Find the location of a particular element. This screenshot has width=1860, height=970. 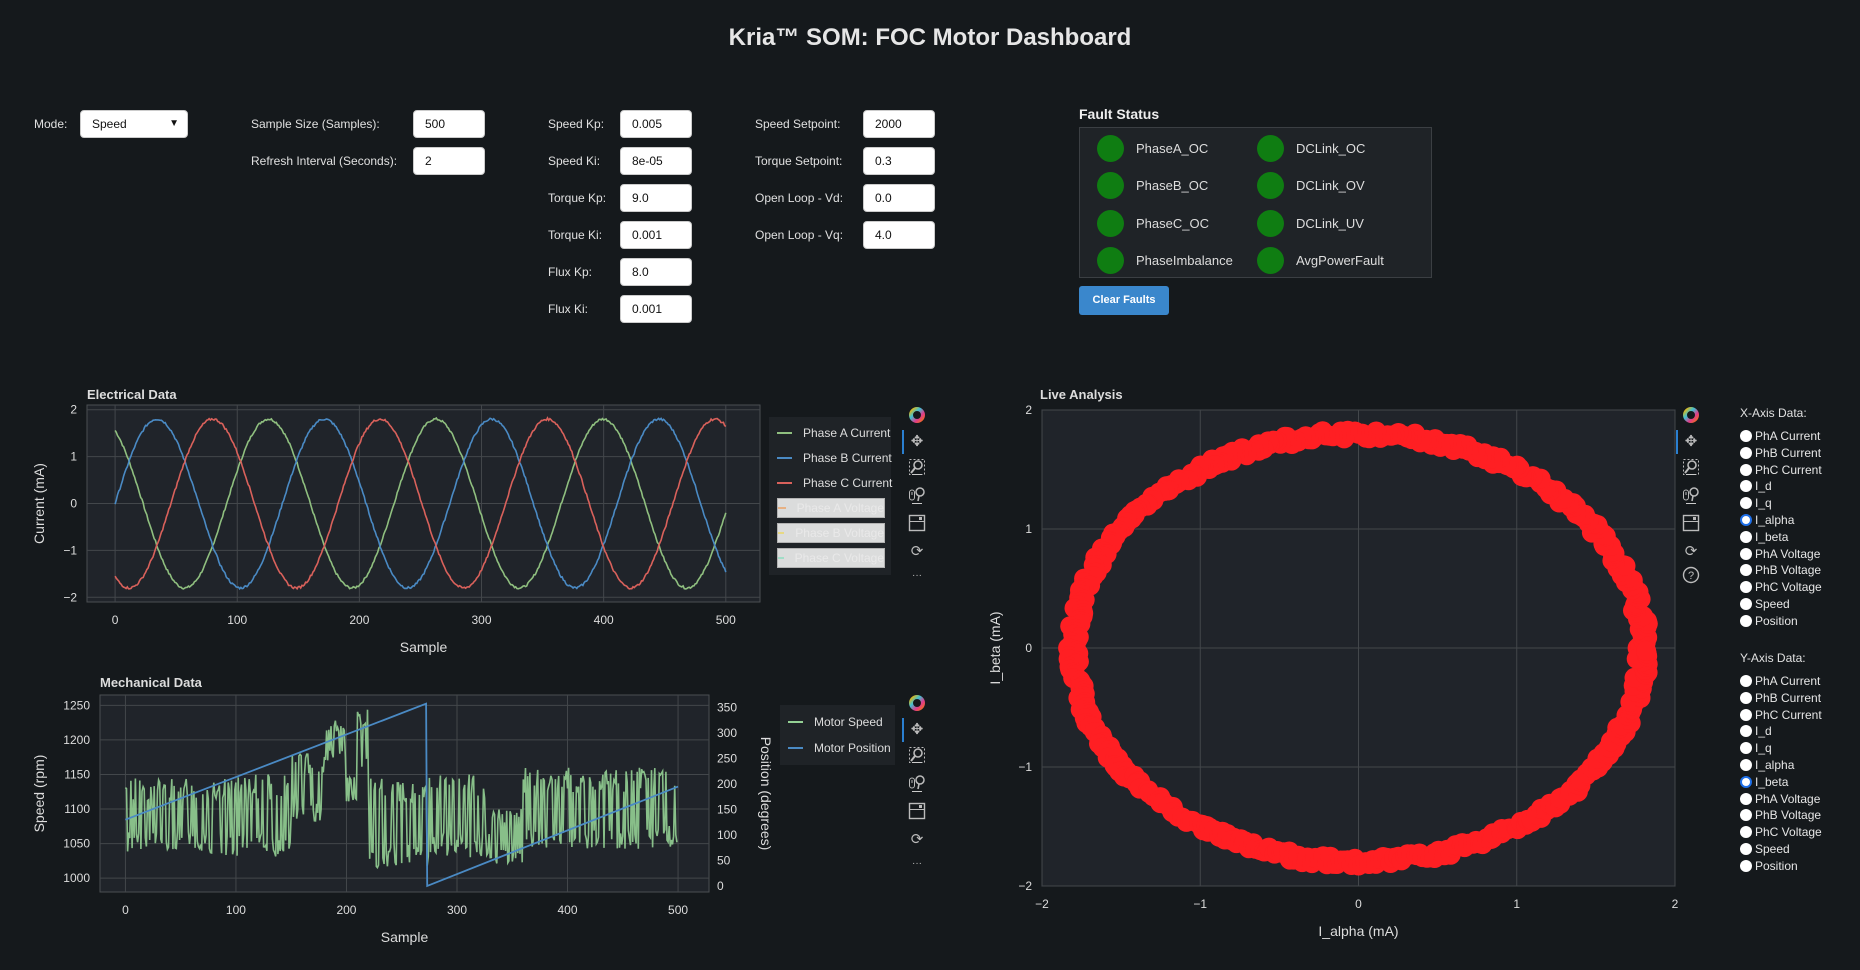

mechanical-toolbar: ✥ ⟳ ··· is located at coordinates (916, 782).